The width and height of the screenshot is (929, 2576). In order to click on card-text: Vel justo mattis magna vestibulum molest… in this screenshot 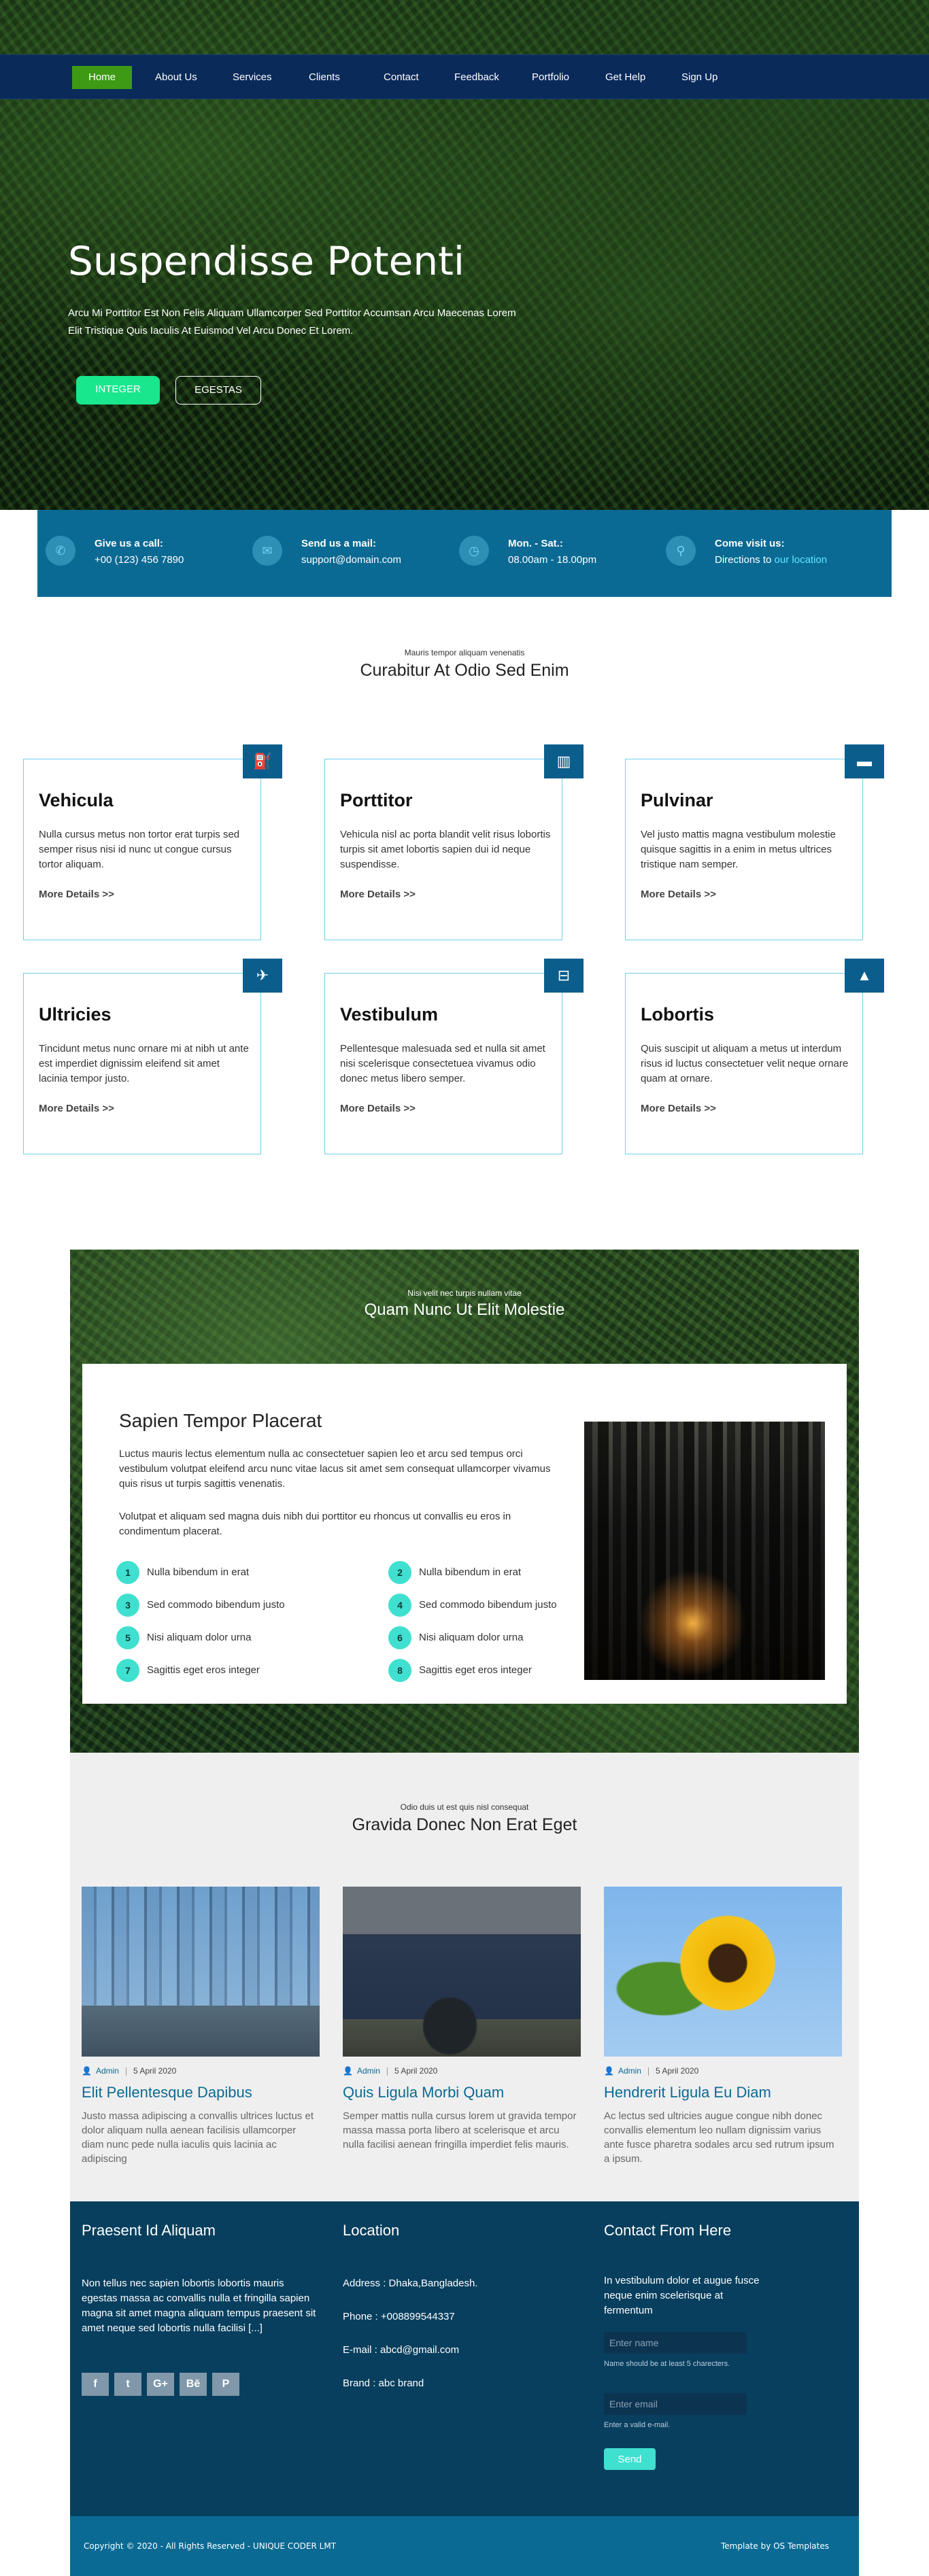, I will do `click(738, 849)`.